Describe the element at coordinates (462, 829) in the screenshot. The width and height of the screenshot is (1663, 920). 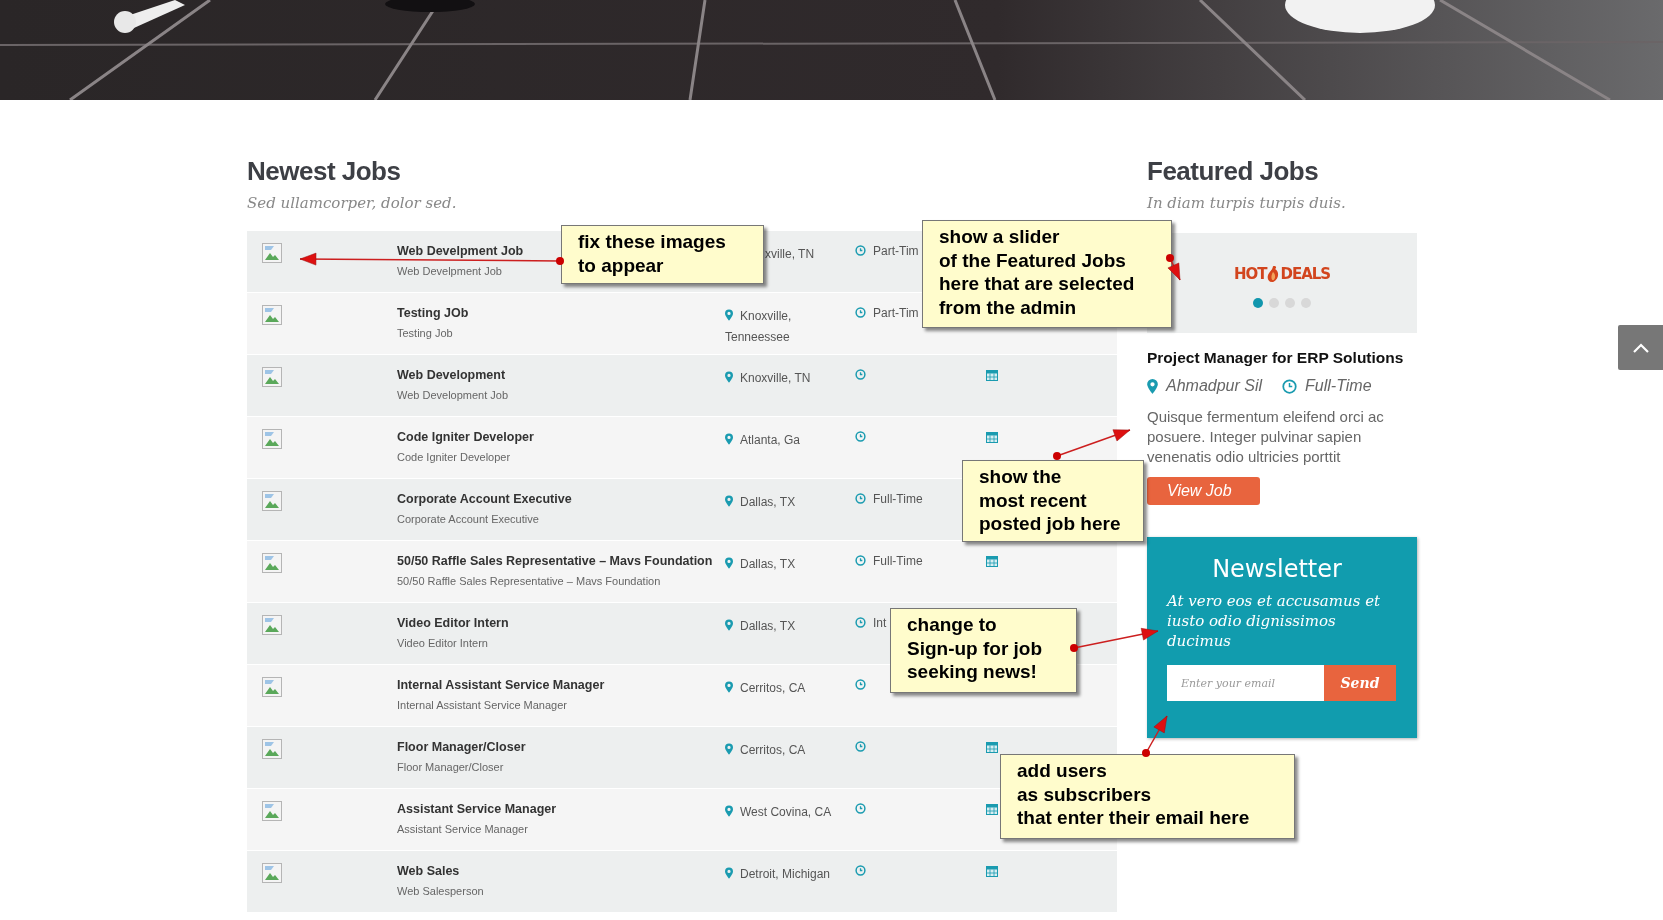
I see `job-subtitle: Assistant Service Manager` at that location.